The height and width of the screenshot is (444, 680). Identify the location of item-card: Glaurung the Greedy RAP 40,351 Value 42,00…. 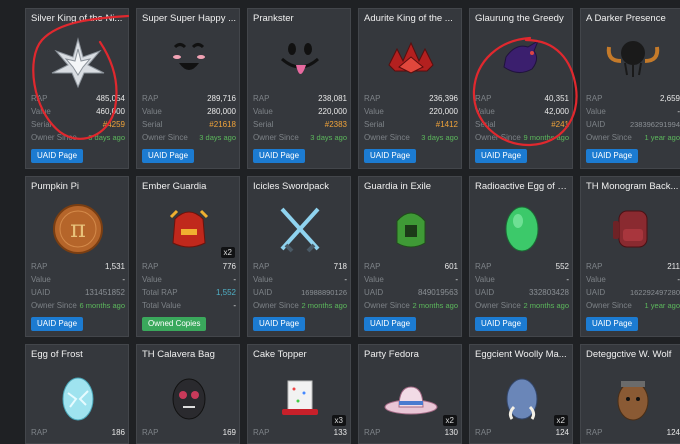
(521, 88).